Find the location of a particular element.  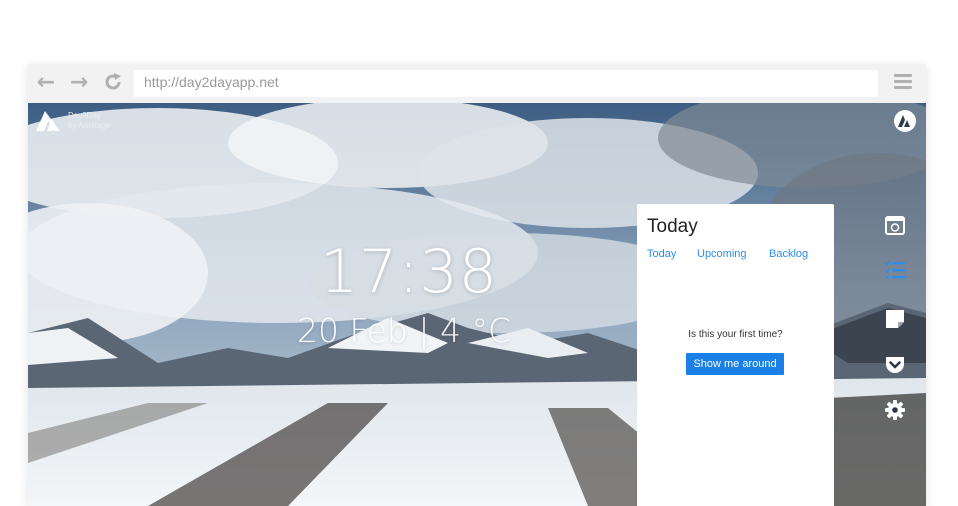

clock-time: 17:38 is located at coordinates (409, 272).